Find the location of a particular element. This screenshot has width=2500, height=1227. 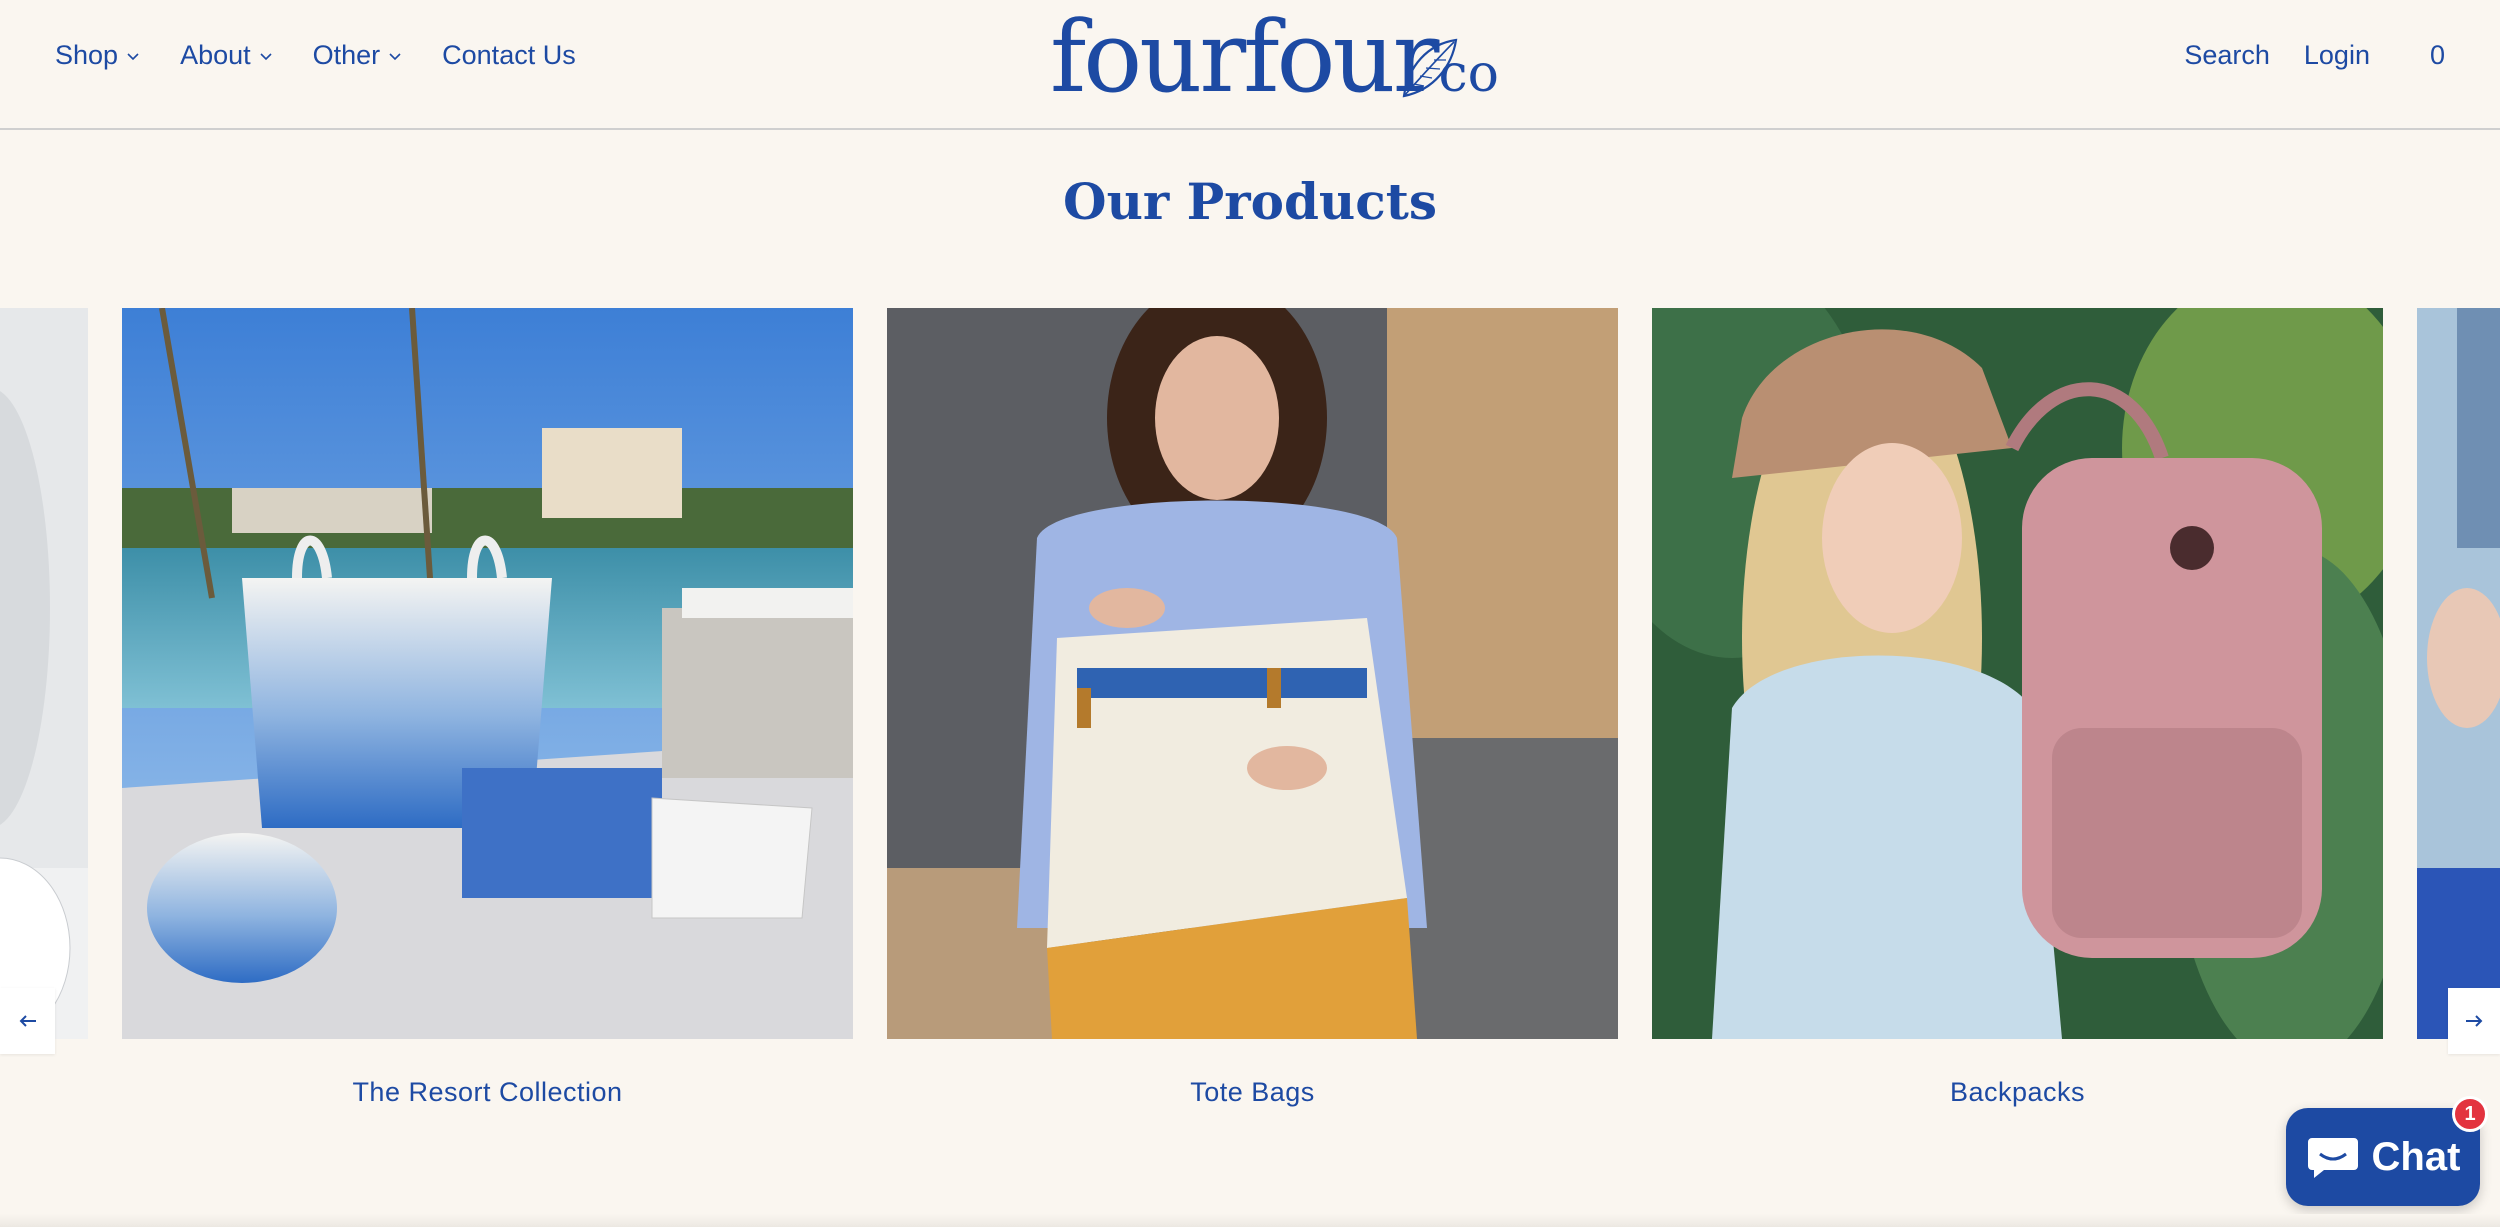

search-link: Search is located at coordinates (2227, 55).